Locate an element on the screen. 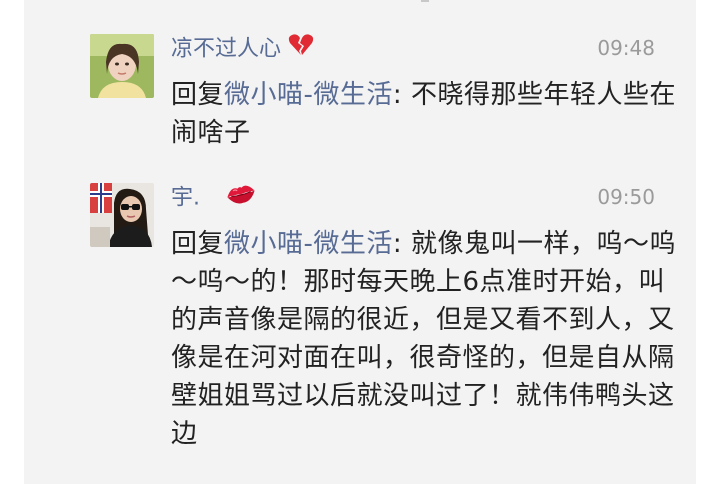 The image size is (720, 484). kiss-mark-icon is located at coordinates (241, 198).